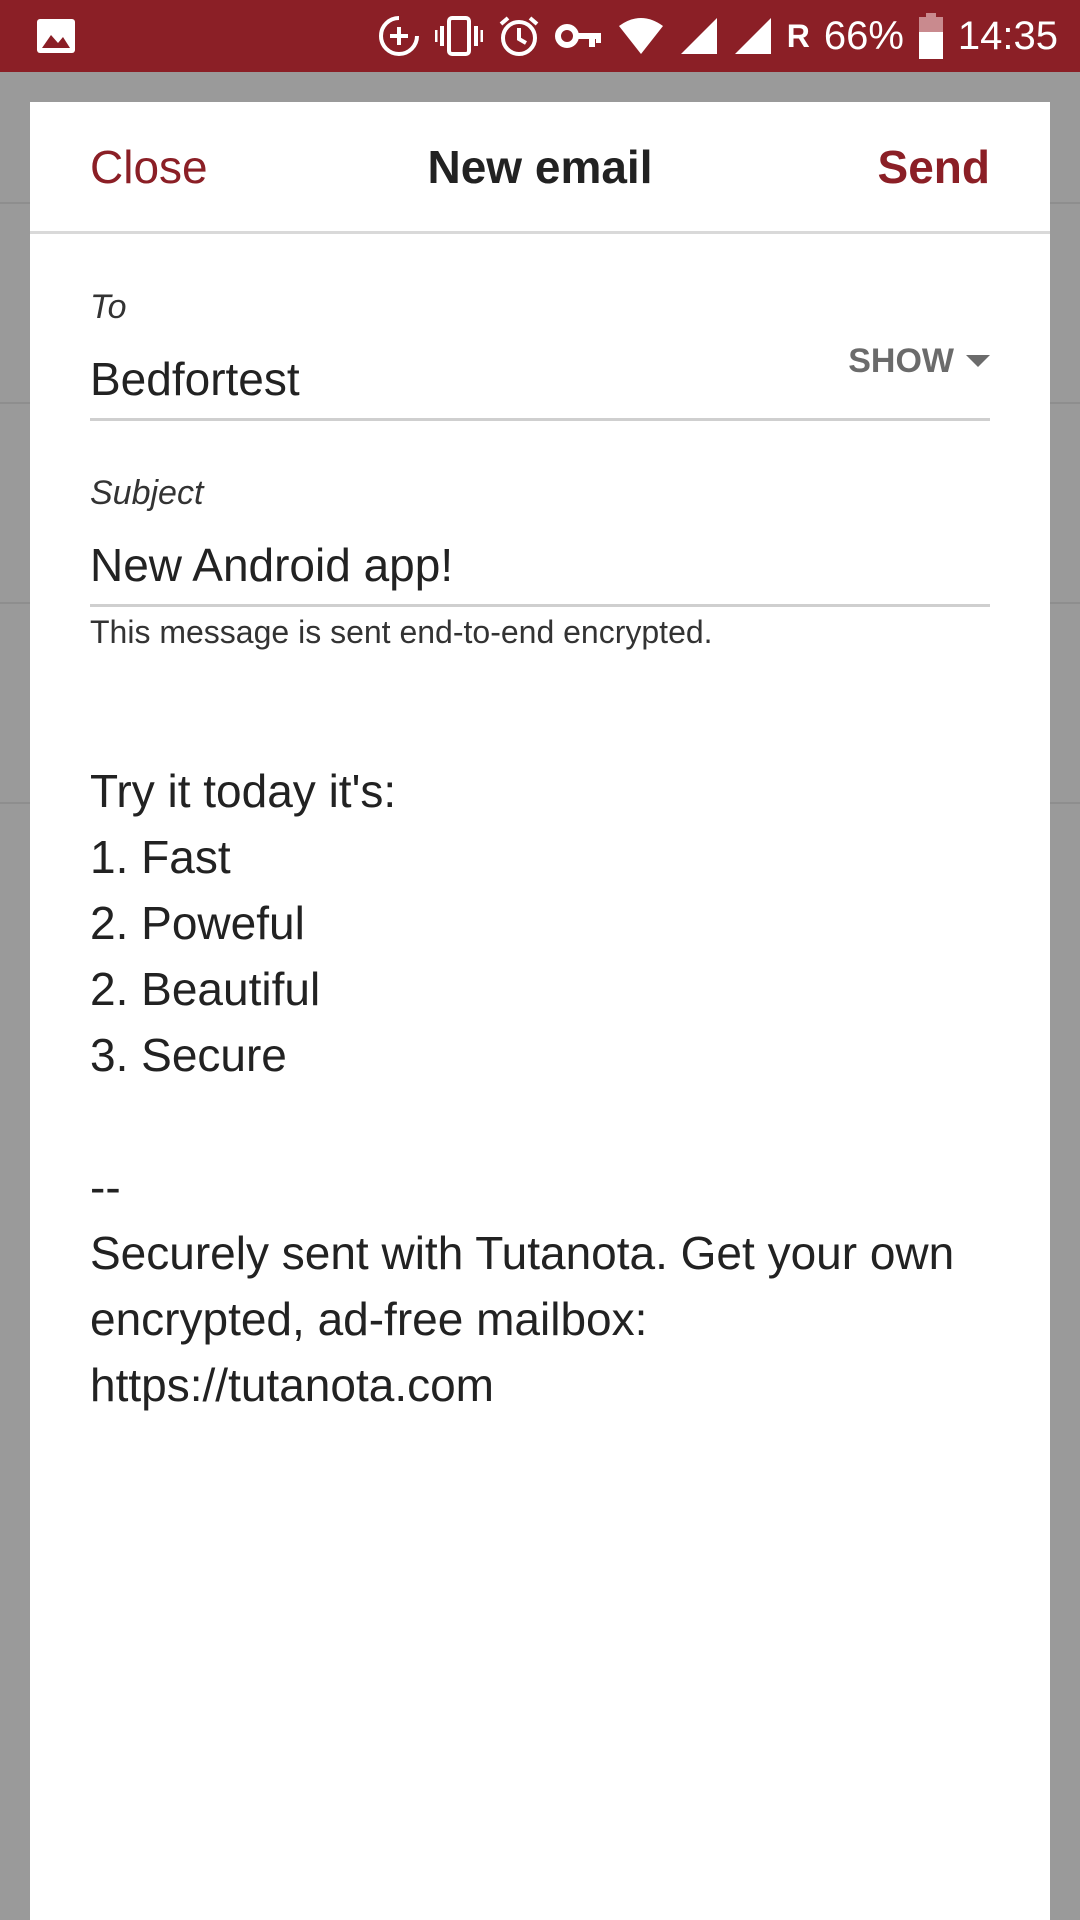 This screenshot has width=1080, height=1920. What do you see at coordinates (195, 379) in the screenshot?
I see `to-field: Bedfortest` at bounding box center [195, 379].